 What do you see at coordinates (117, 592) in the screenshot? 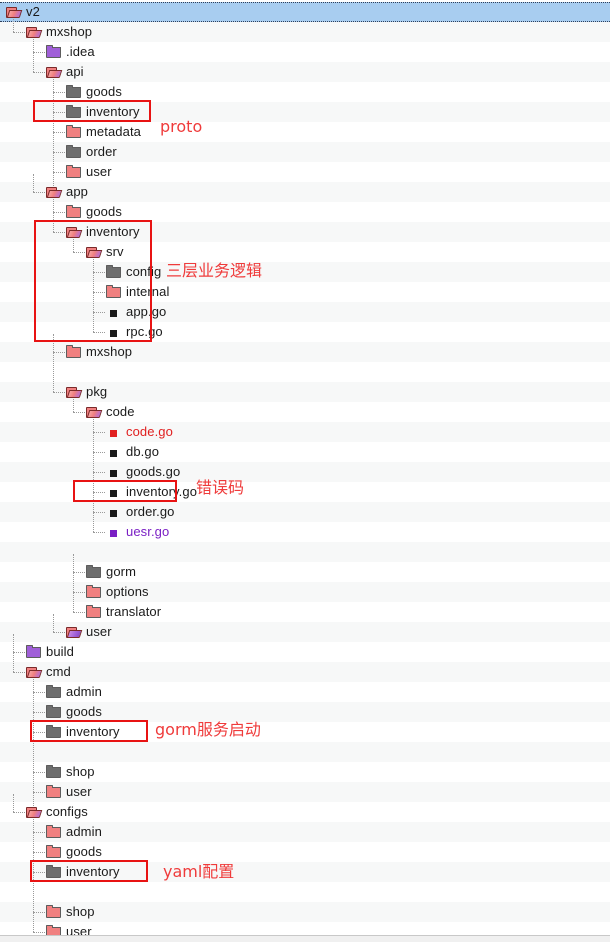
I see `tree-node-options: options` at bounding box center [117, 592].